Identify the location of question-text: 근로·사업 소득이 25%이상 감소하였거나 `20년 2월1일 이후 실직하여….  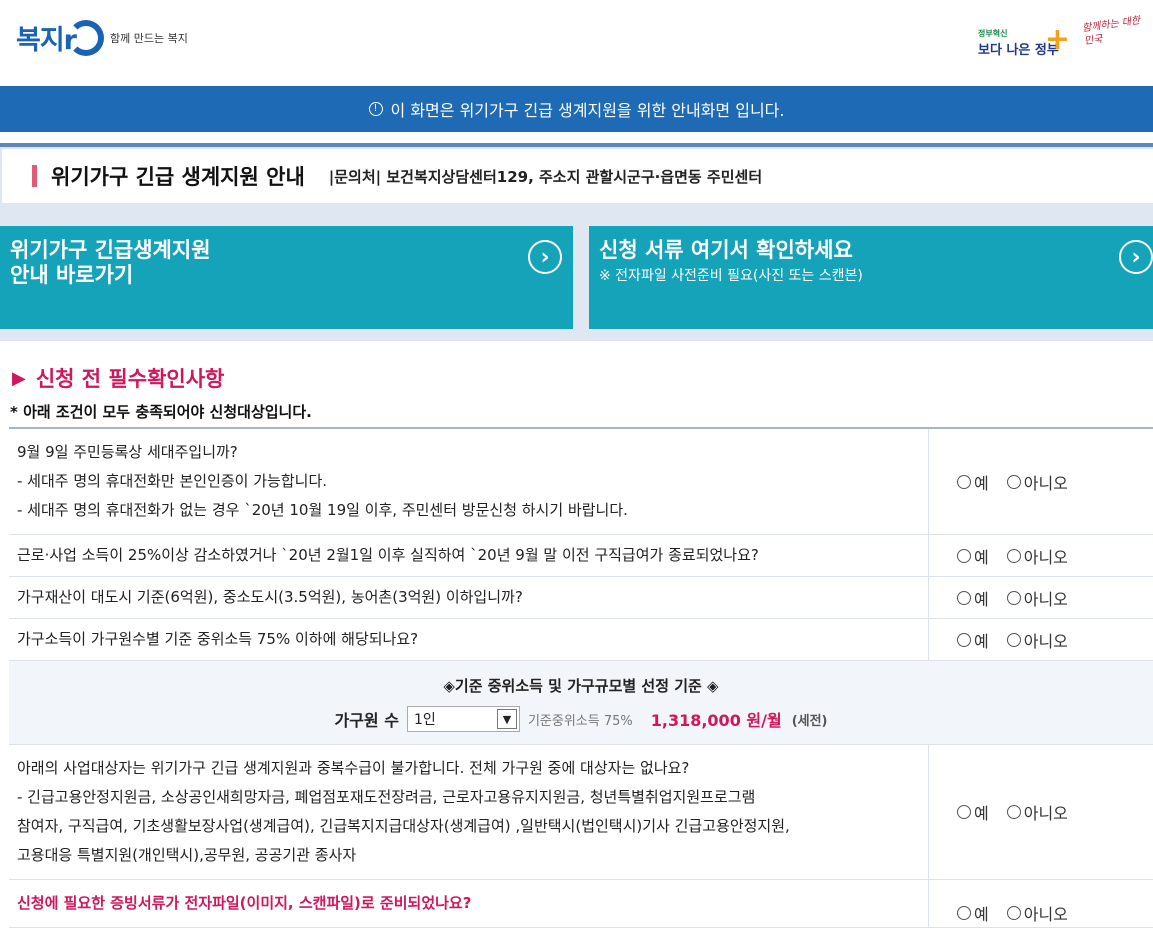
(469, 555).